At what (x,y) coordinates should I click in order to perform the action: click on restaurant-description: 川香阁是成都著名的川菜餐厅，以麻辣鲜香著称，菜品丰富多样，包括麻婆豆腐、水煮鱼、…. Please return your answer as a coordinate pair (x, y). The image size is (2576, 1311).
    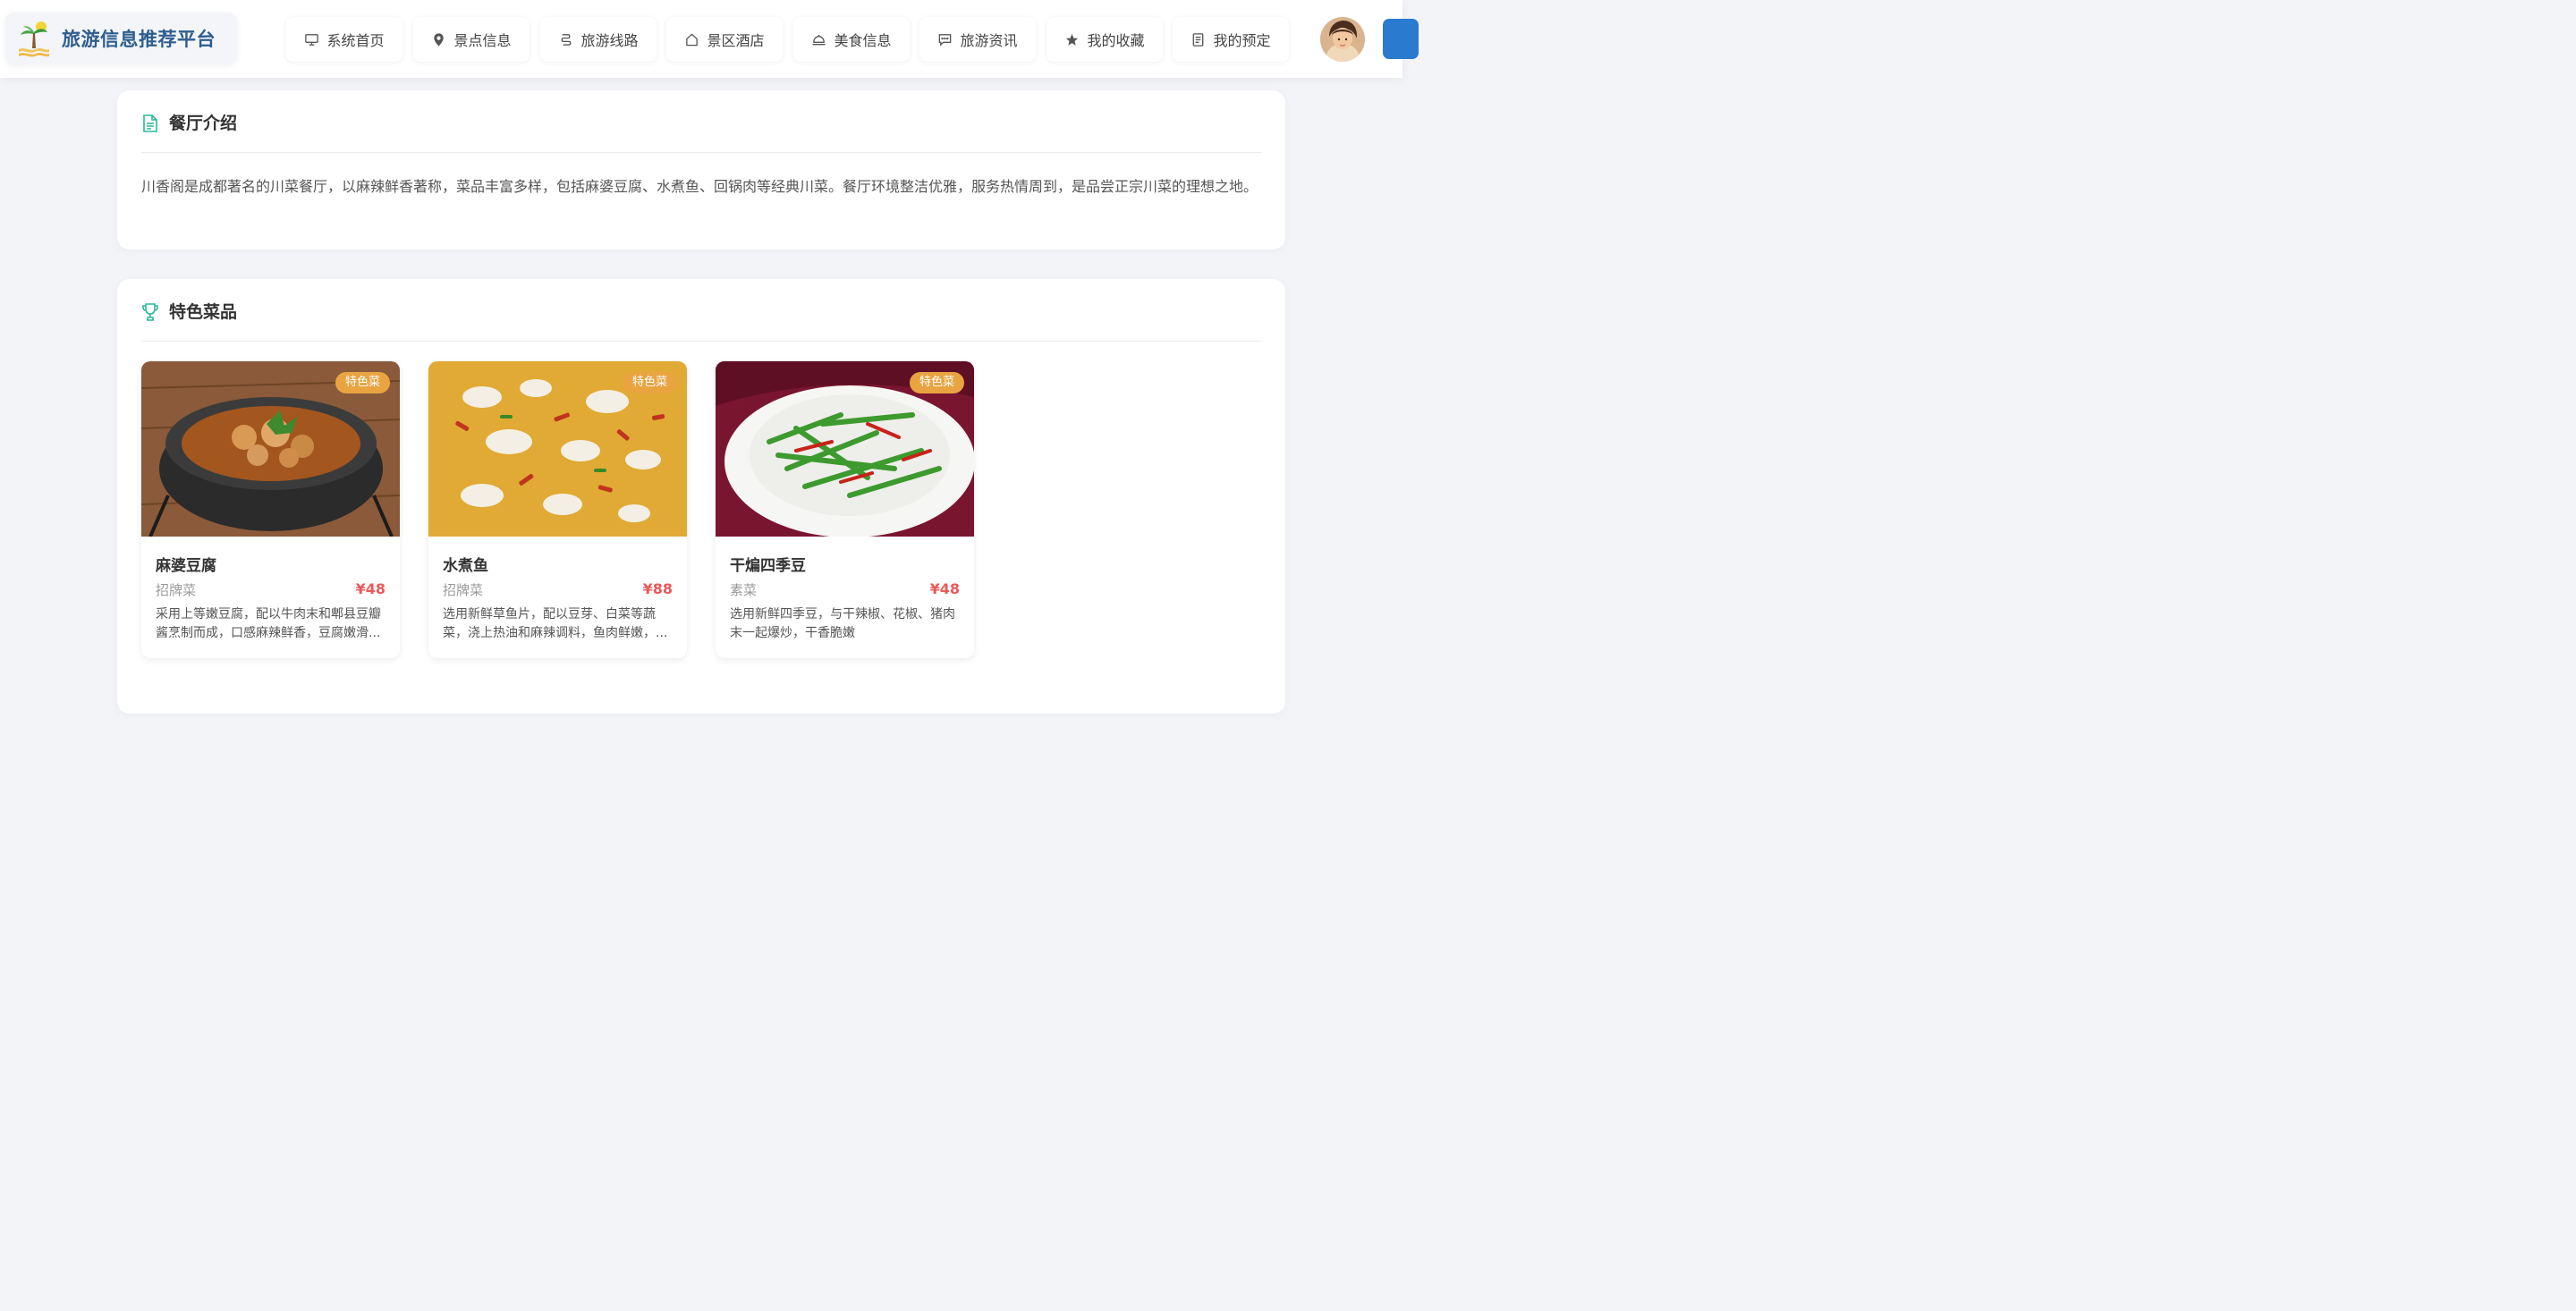
    Looking at the image, I should click on (699, 186).